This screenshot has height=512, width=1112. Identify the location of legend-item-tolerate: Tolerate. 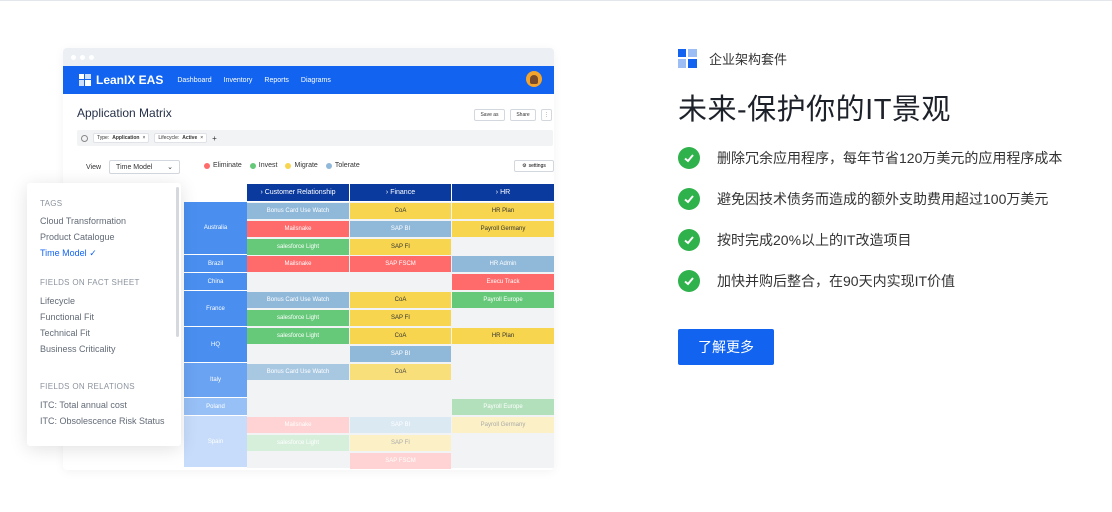
(342, 165).